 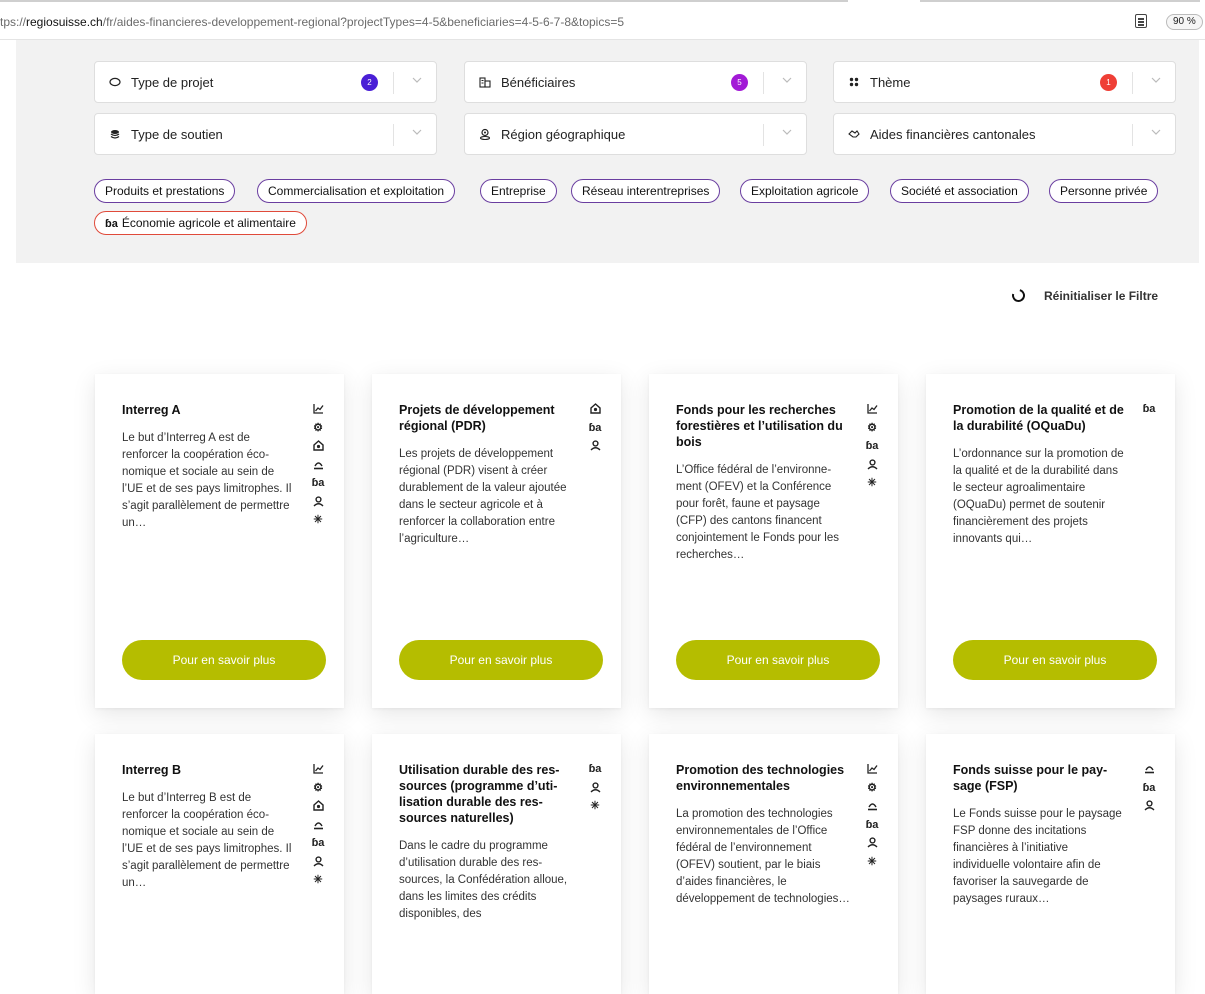 What do you see at coordinates (64, 22) in the screenshot?
I see `url-domain: regiosuisse.ch` at bounding box center [64, 22].